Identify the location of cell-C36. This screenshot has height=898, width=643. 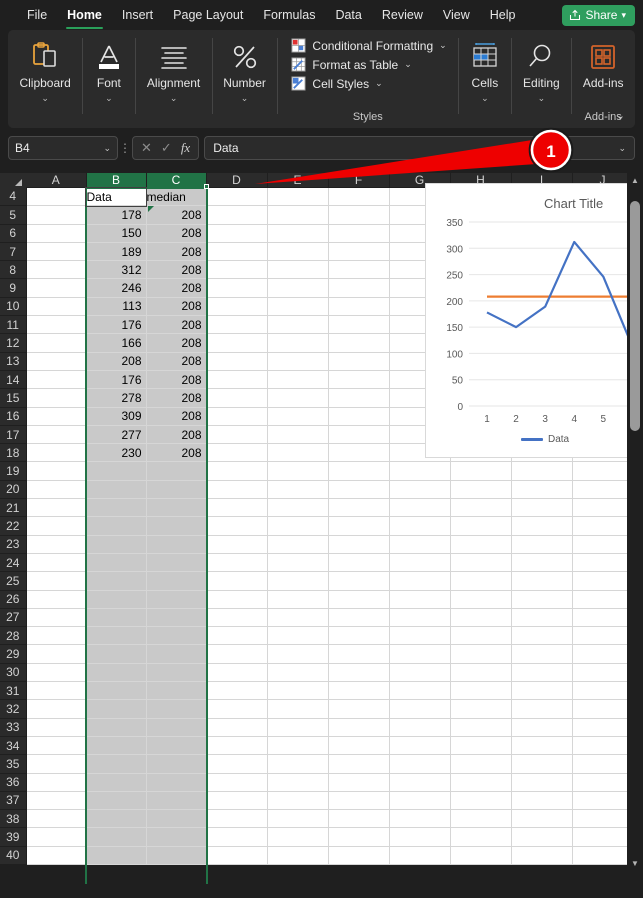
(176, 782).